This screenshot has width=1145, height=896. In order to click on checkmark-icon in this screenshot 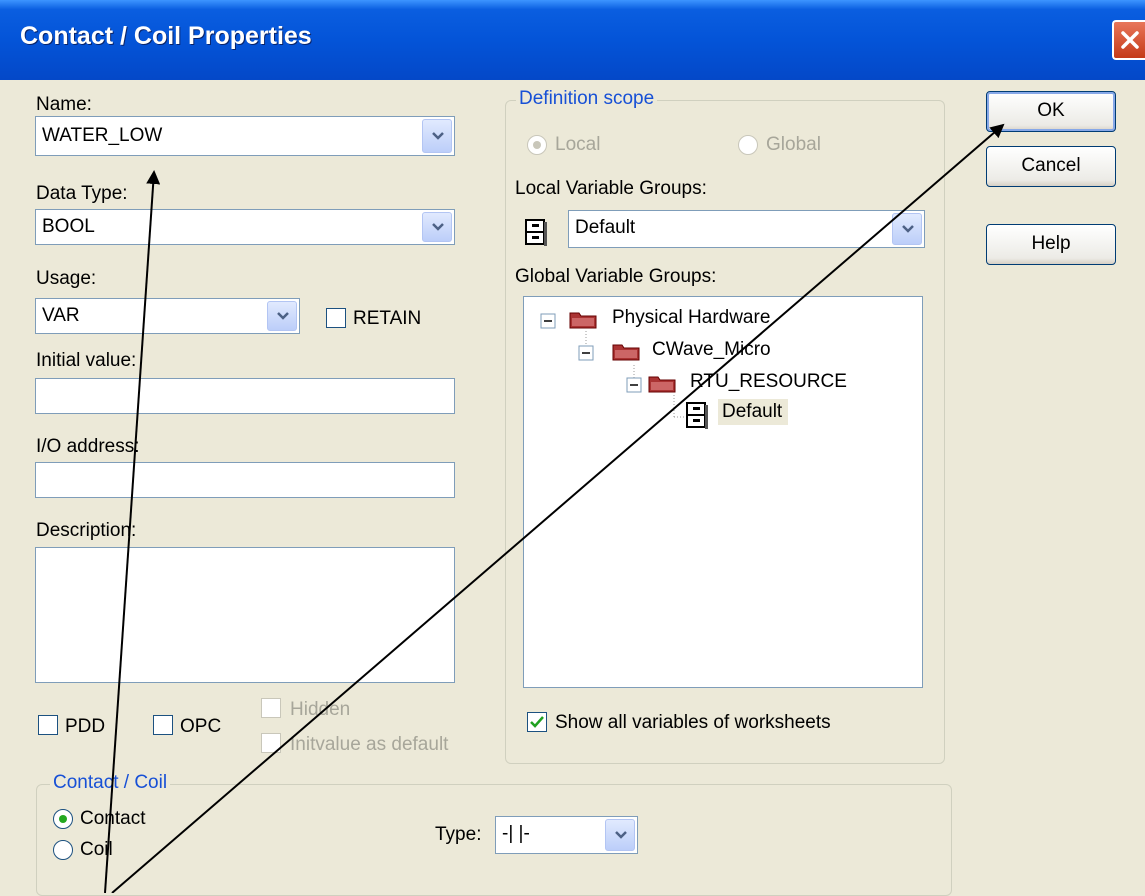, I will do `click(537, 722)`.